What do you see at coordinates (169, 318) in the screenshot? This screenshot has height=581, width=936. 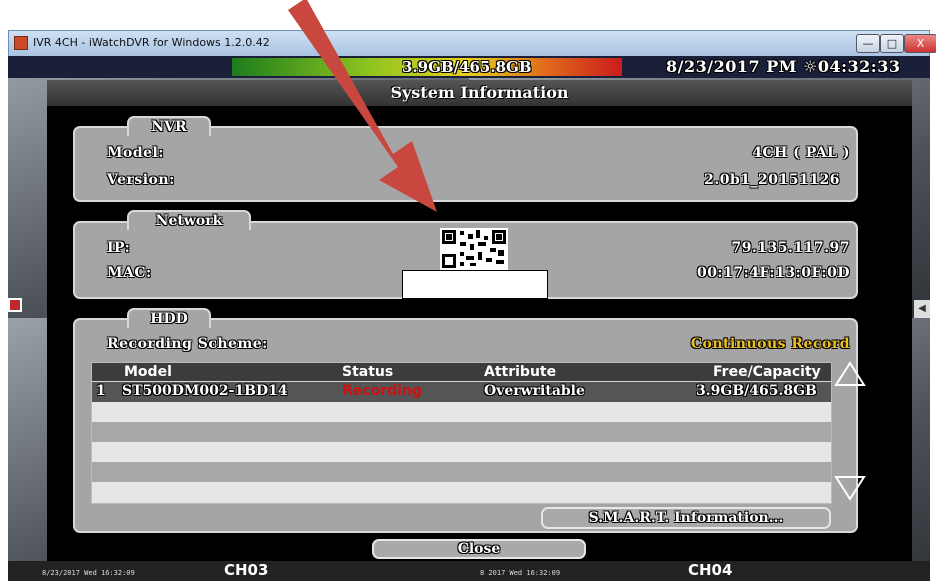 I see `hdd-section-label: HDD` at bounding box center [169, 318].